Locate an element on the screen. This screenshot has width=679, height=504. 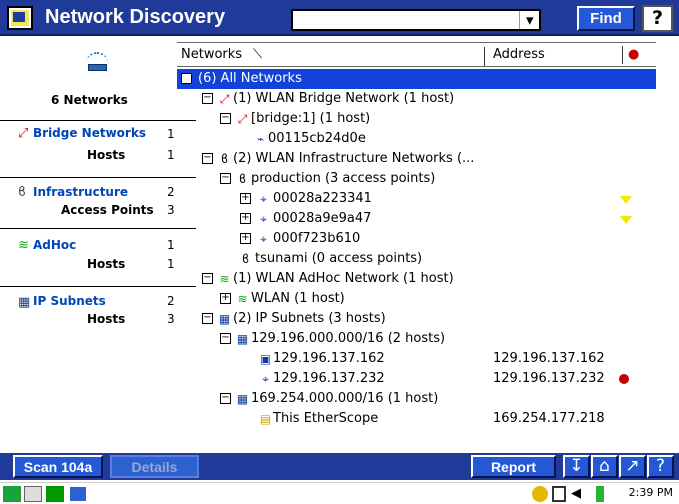
infrastructure-icon: ϐ is located at coordinates (245, 259).